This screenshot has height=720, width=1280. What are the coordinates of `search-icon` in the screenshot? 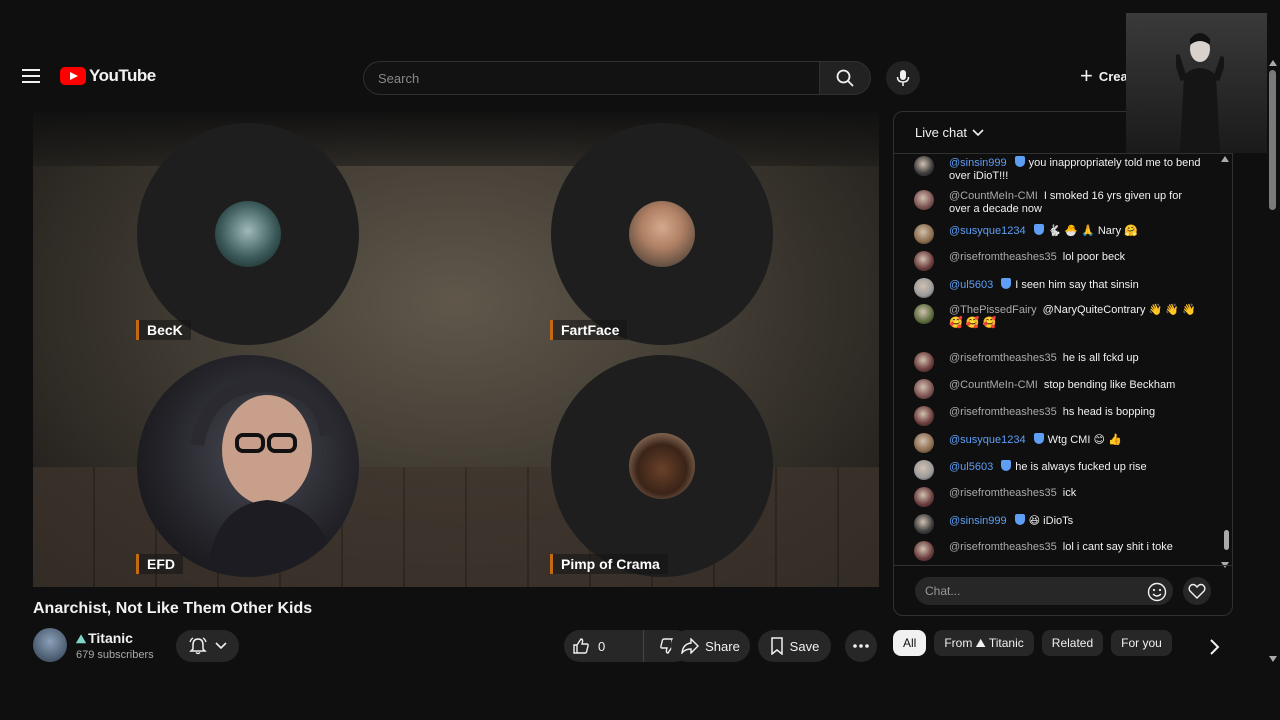 It's located at (845, 78).